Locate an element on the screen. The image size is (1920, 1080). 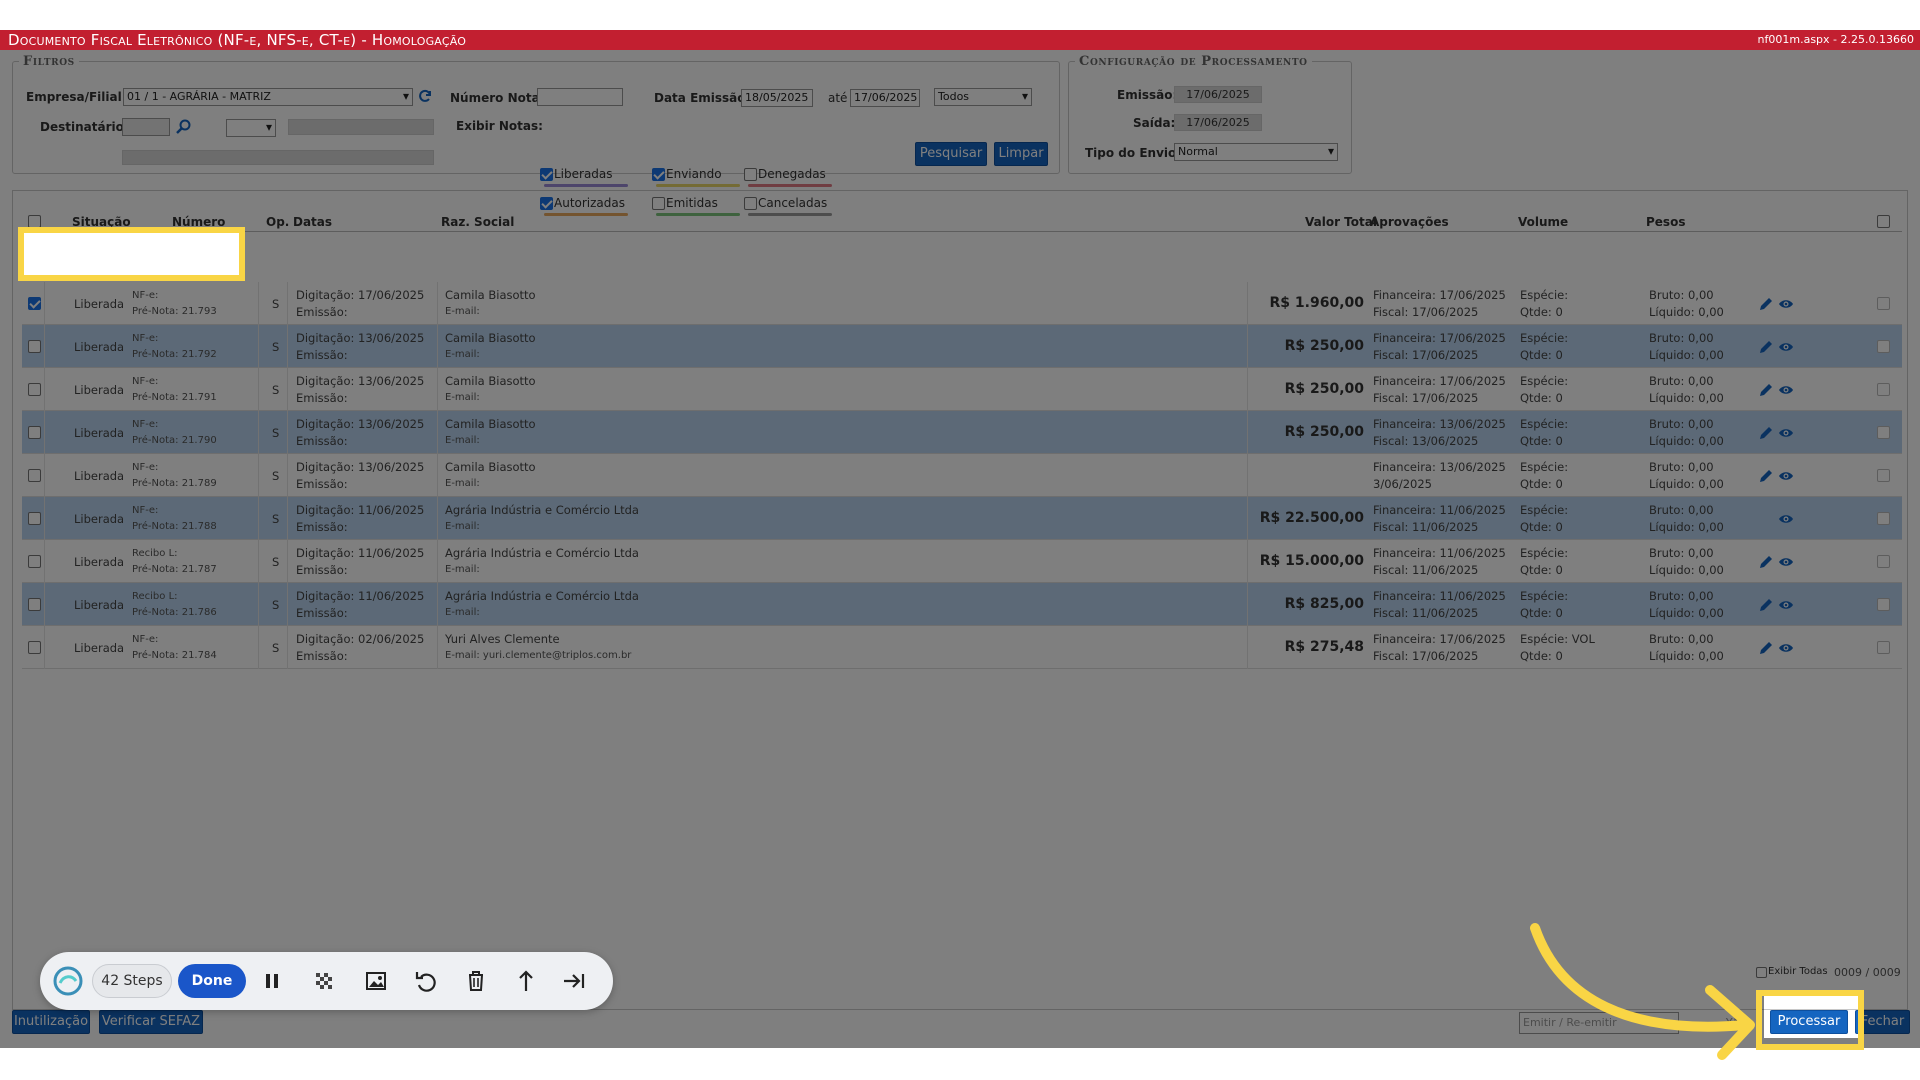
verificar-sefaz-button: Verificar SEFAZ is located at coordinates (151, 1022).